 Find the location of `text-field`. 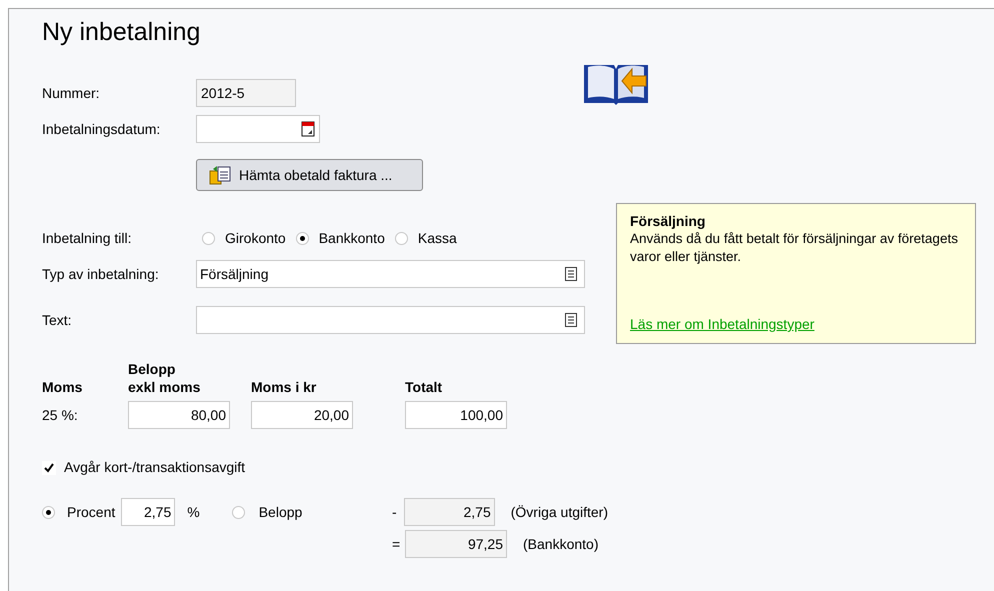

text-field is located at coordinates (390, 320).